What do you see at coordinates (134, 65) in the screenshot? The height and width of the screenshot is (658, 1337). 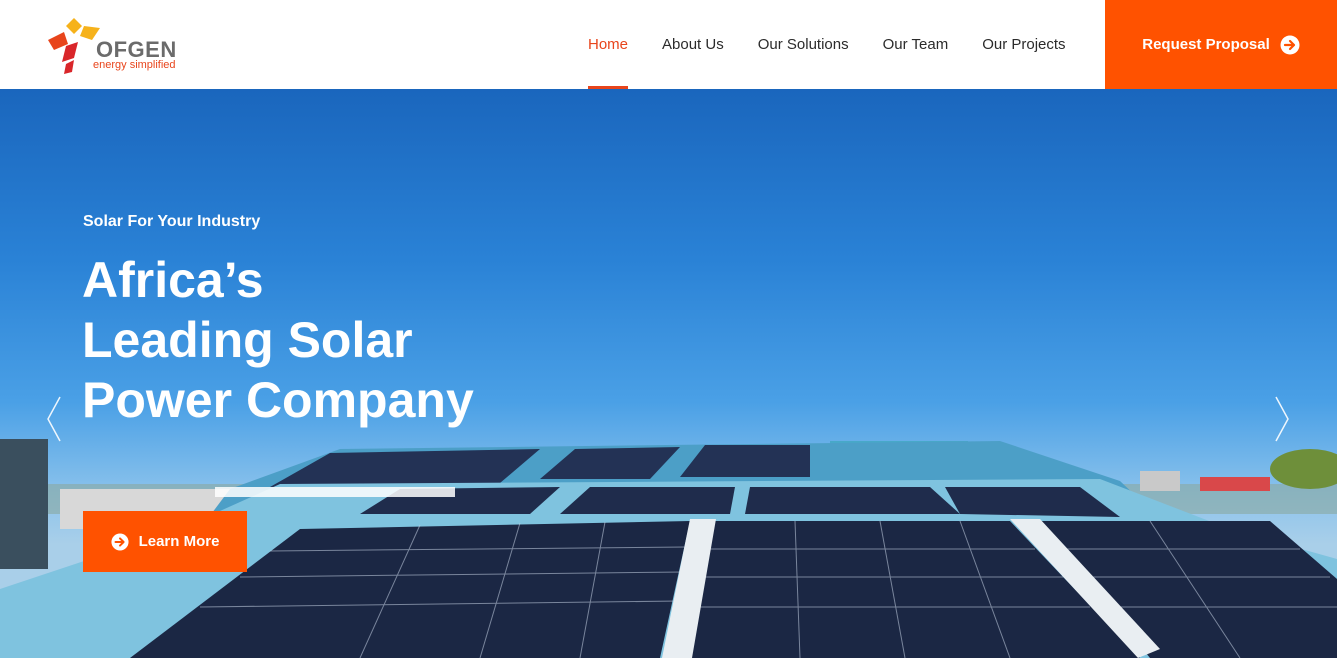 I see `logo-tagline: energy simplified` at bounding box center [134, 65].